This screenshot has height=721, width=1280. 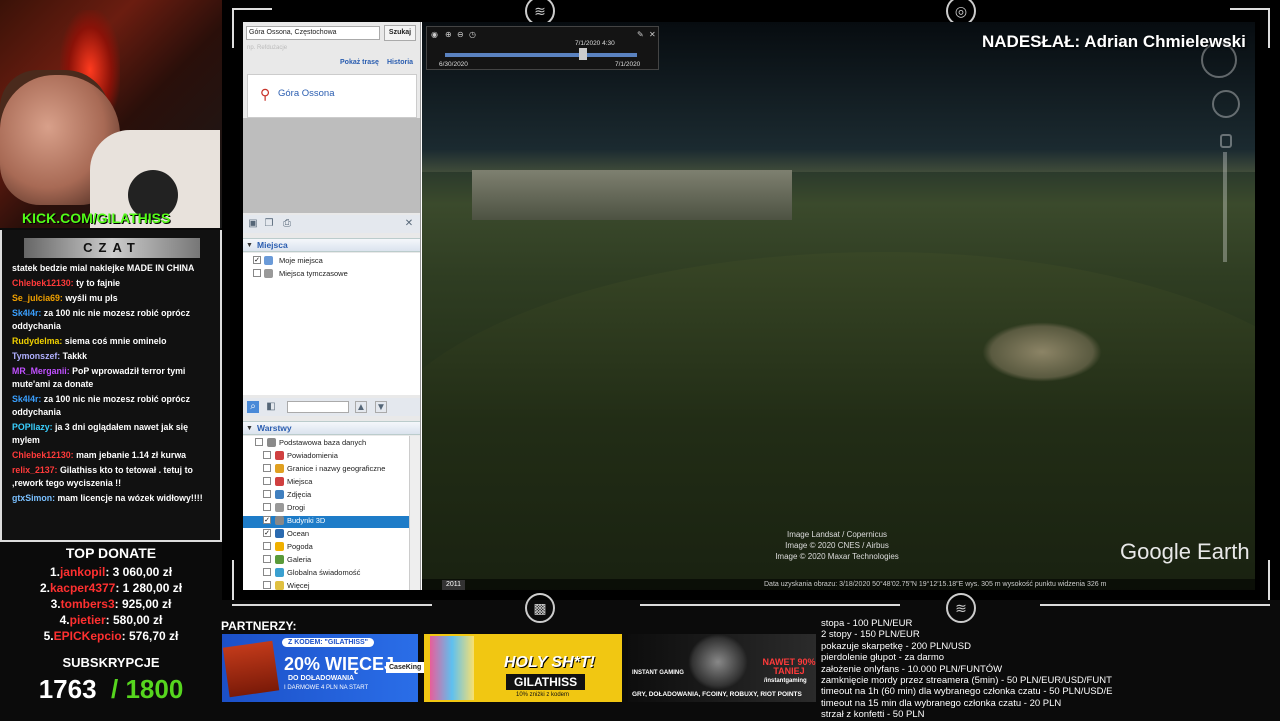 I want to click on chat-text: mam licencje na wózek widłowy!!!!, so click(x=130, y=498).